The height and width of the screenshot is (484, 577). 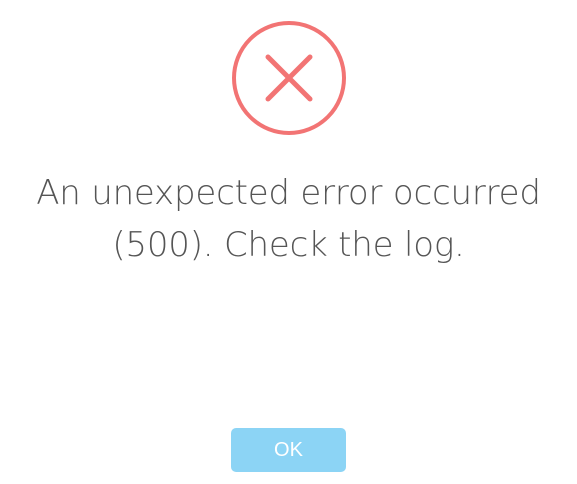 What do you see at coordinates (288, 245) in the screenshot?
I see `error-message-line-2: (500). Check the log.` at bounding box center [288, 245].